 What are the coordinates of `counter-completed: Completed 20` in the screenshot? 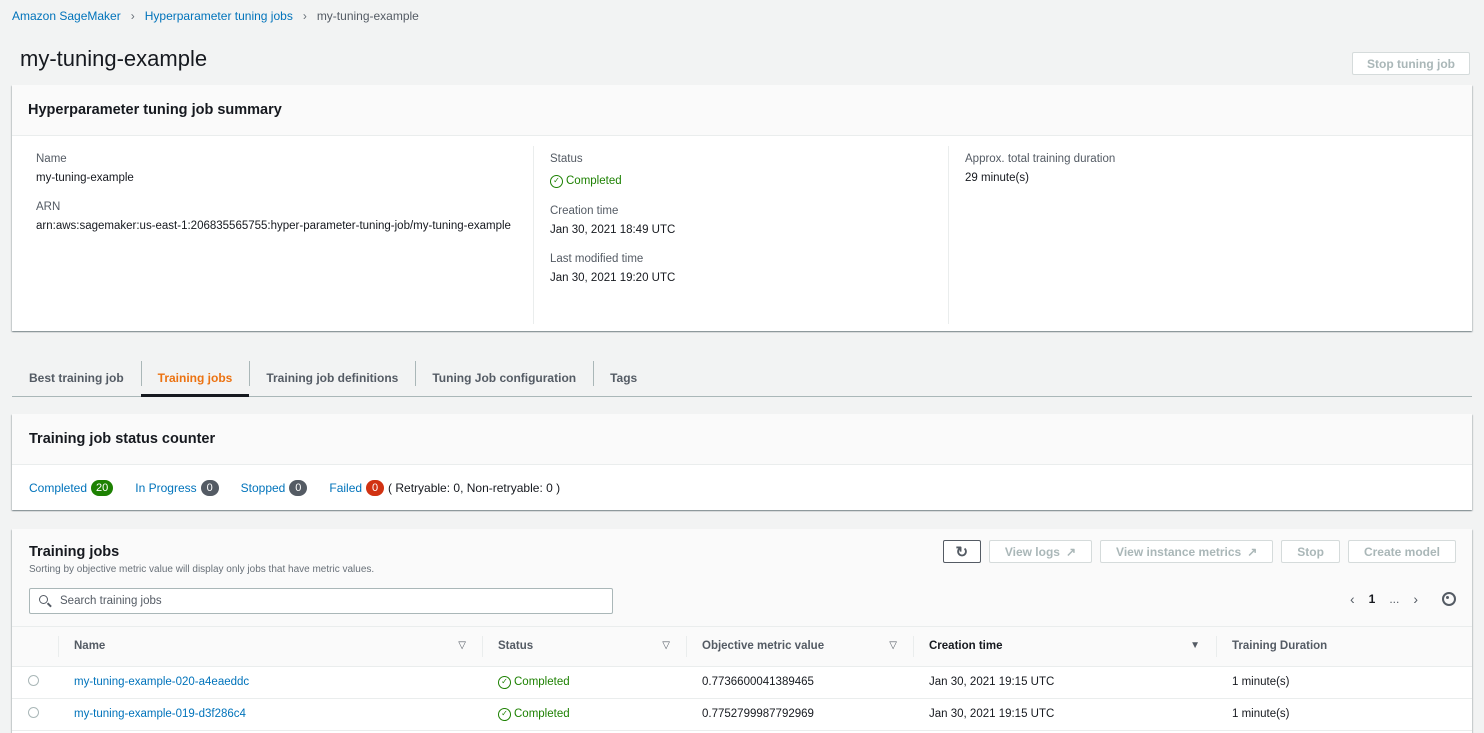 It's located at (71, 487).